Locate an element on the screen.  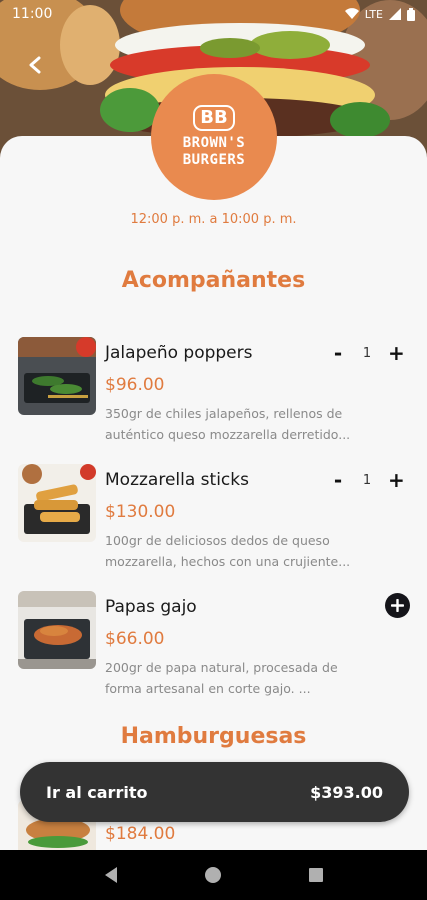
item-price: $96.00 is located at coordinates (135, 385).